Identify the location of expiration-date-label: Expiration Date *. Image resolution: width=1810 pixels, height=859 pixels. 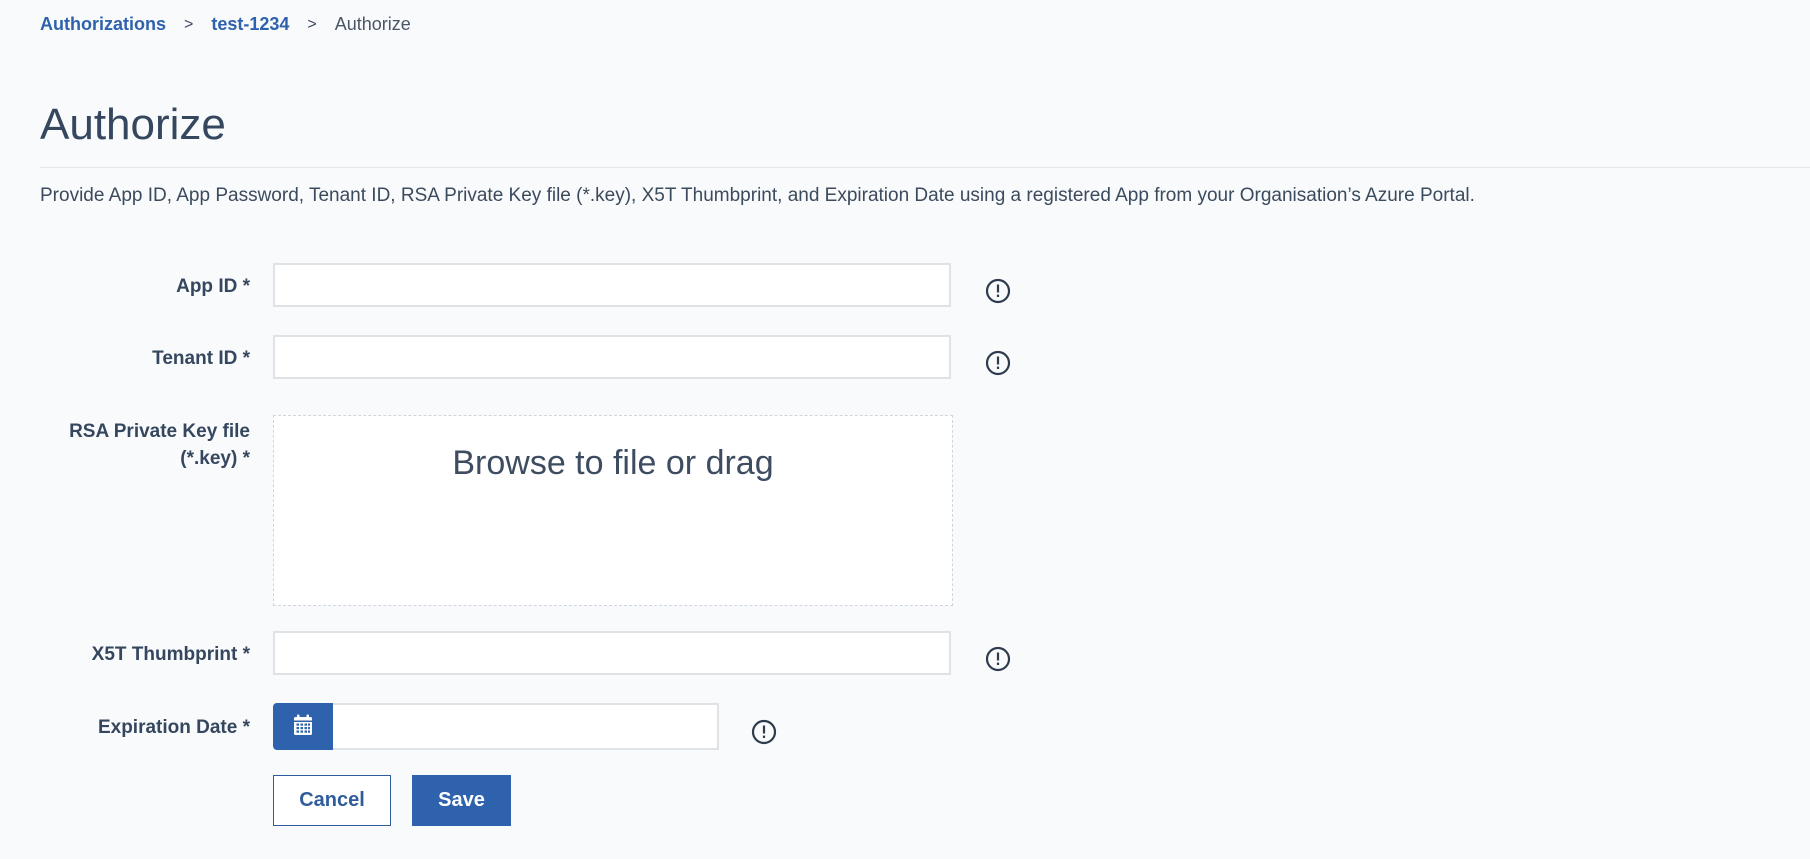
(173, 727).